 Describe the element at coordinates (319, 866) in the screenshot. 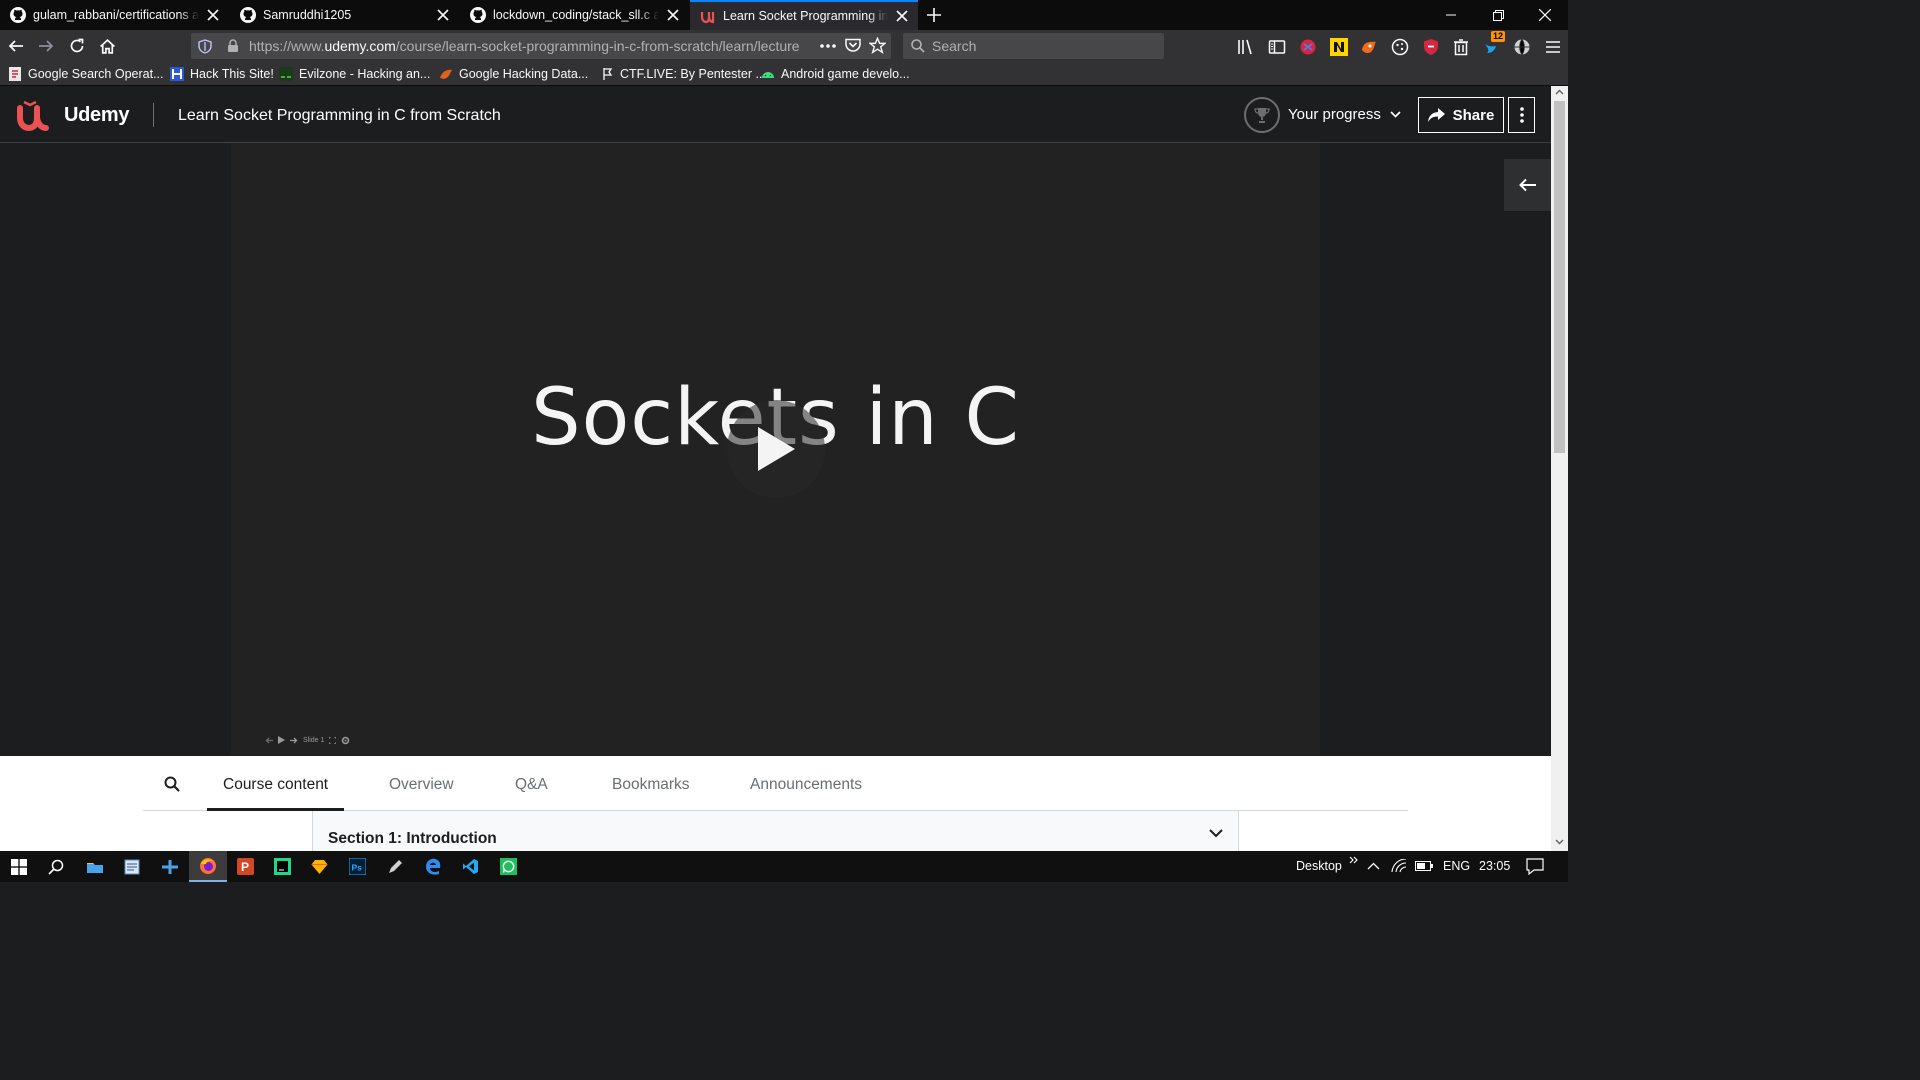

I see `taskbar-app-sketch` at that location.